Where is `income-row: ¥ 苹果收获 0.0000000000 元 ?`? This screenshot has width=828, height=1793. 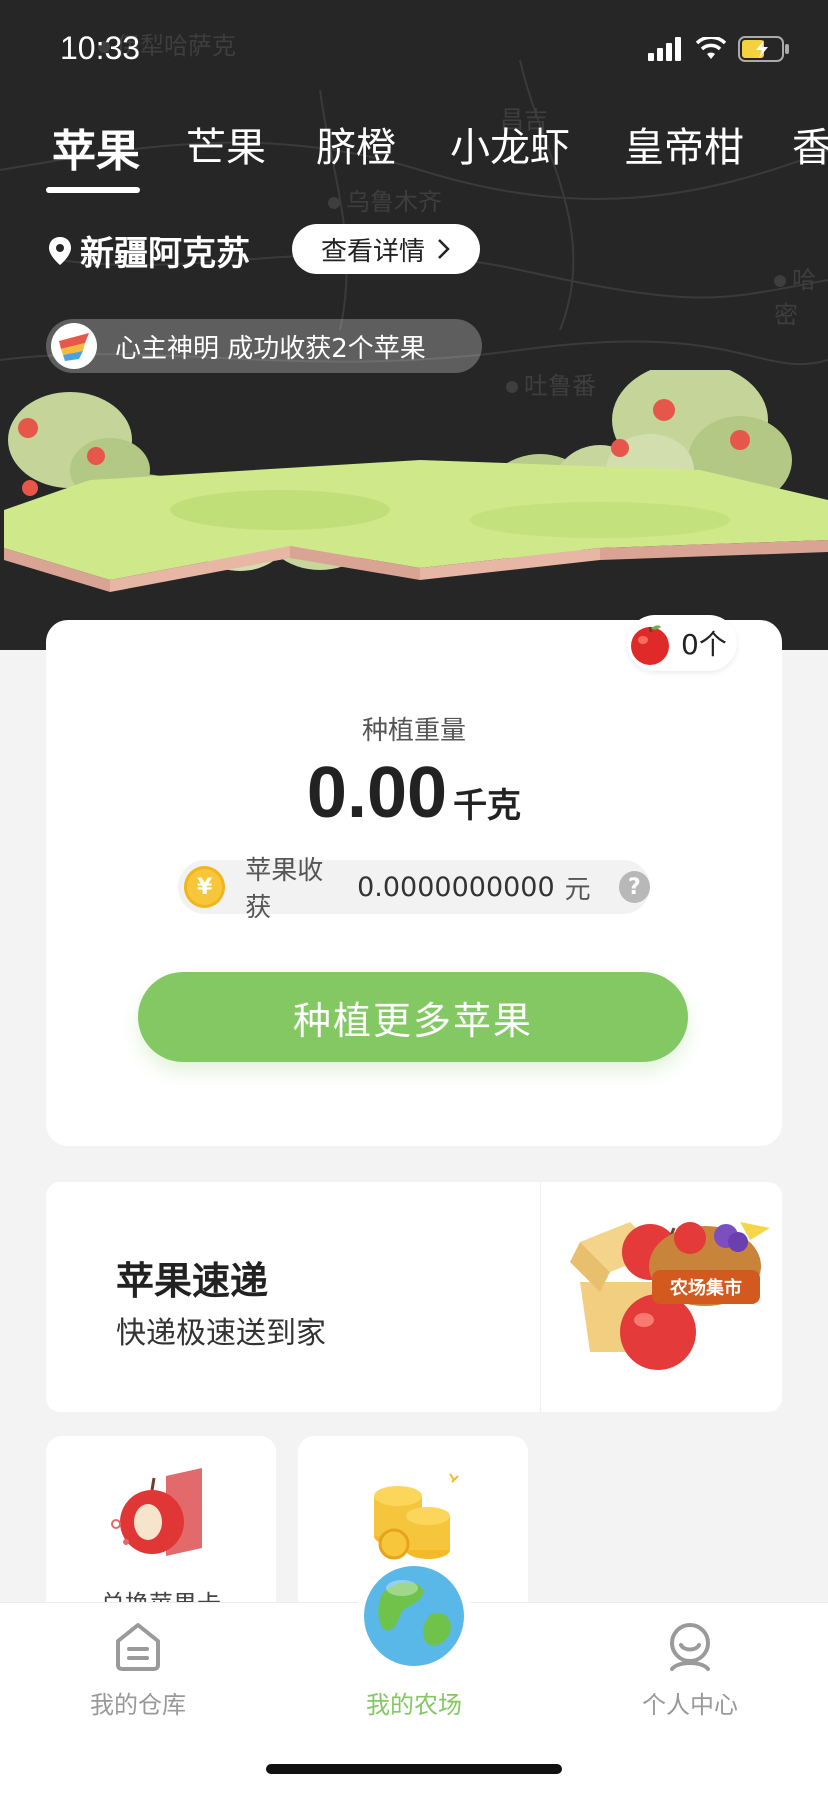
income-row: ¥ 苹果收获 0.0000000000 元 ? is located at coordinates (414, 889).